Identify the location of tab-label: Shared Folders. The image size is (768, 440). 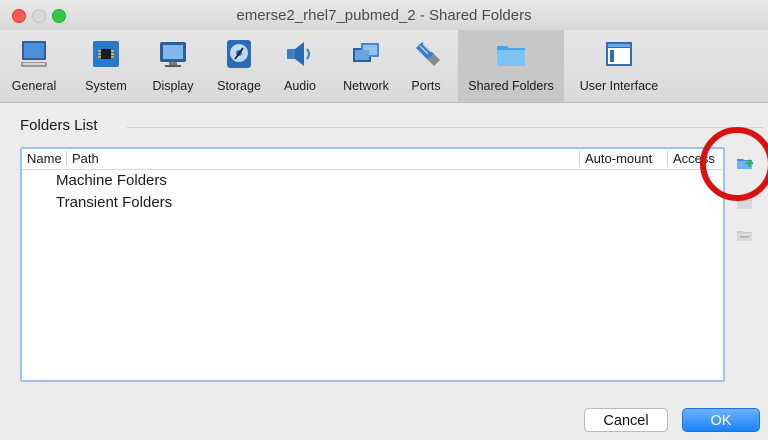
(511, 86).